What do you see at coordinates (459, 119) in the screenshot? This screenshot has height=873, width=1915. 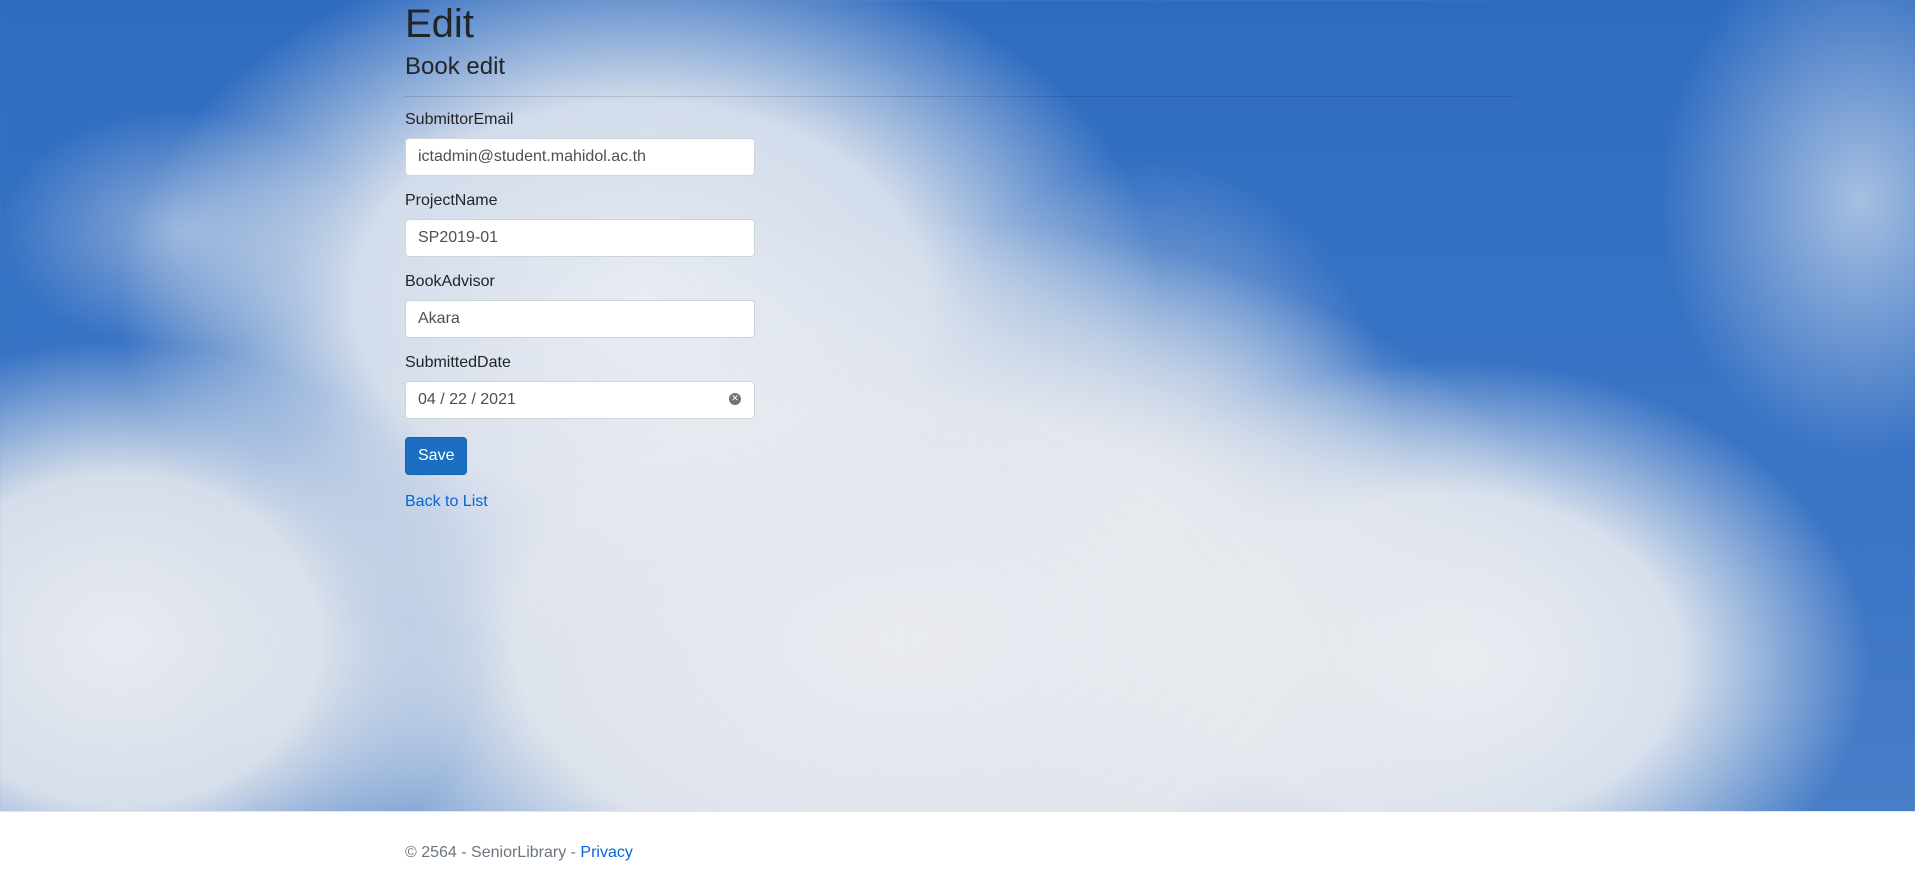 I see `submittor-email-label: SubmittorEmail` at bounding box center [459, 119].